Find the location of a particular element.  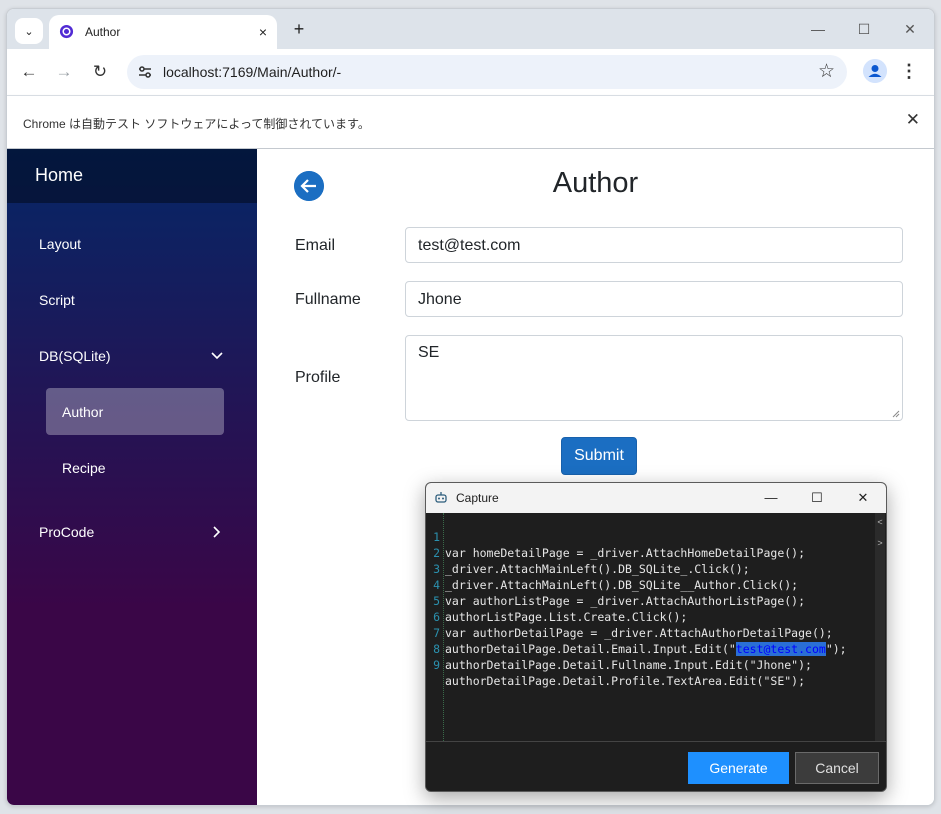

window-minimize-button: — is located at coordinates (818, 29).